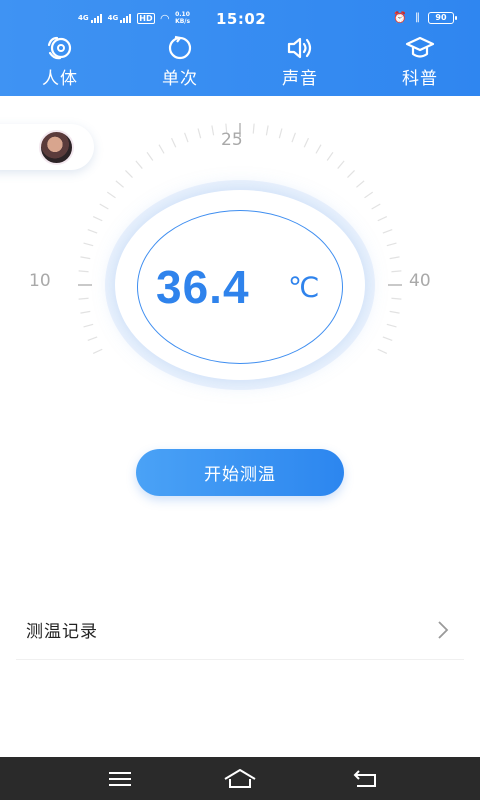 Image resolution: width=480 pixels, height=800 pixels. I want to click on graduation-cap-icon, so click(420, 47).